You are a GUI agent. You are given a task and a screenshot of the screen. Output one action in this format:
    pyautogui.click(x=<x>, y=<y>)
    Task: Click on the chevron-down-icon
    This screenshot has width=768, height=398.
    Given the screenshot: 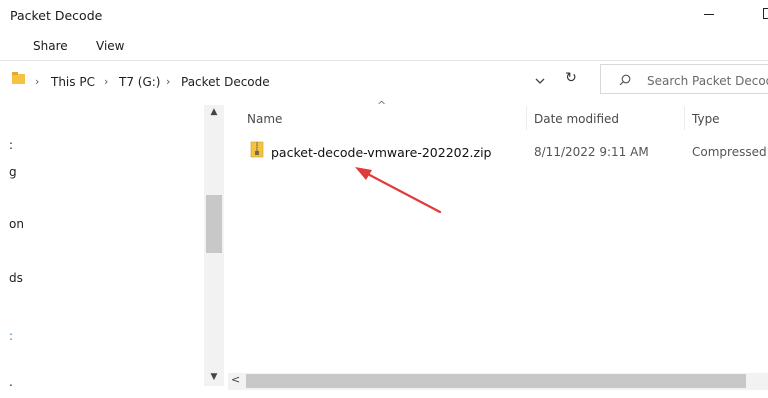 What is the action you would take?
    pyautogui.click(x=540, y=81)
    